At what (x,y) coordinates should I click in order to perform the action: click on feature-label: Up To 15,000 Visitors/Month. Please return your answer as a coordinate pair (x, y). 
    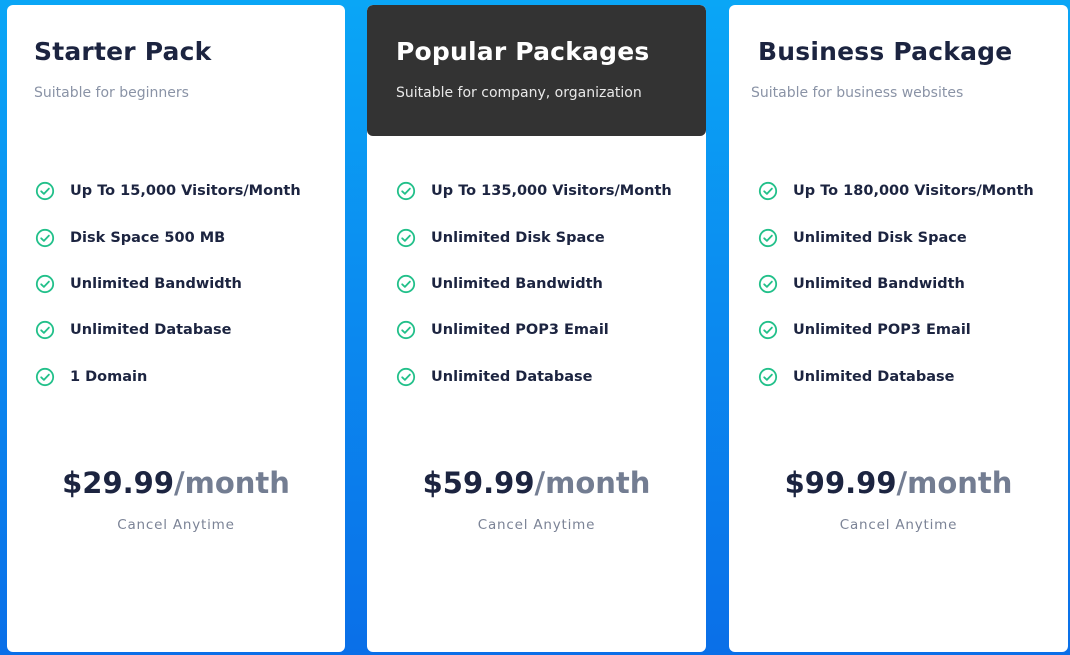
    Looking at the image, I should click on (185, 191).